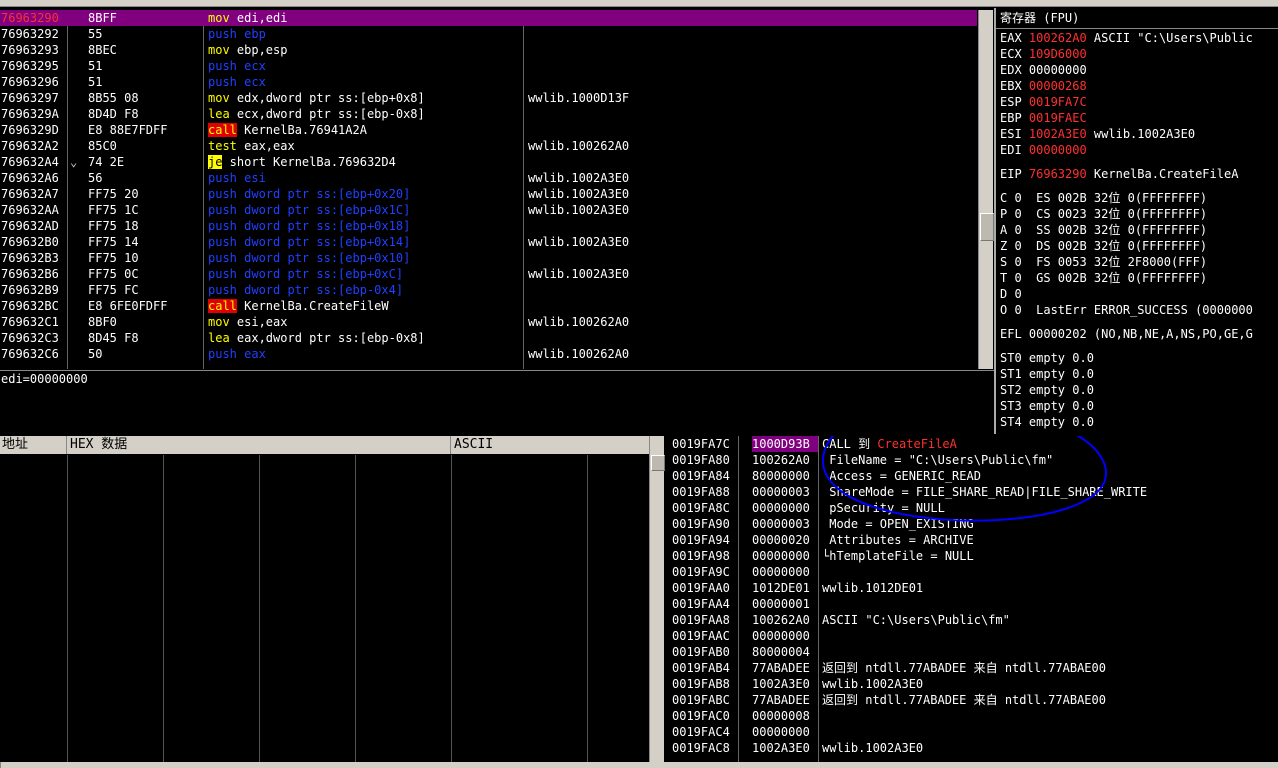 Image resolution: width=1278 pixels, height=768 pixels. What do you see at coordinates (781, 716) in the screenshot?
I see `stack-value: 00000008` at bounding box center [781, 716].